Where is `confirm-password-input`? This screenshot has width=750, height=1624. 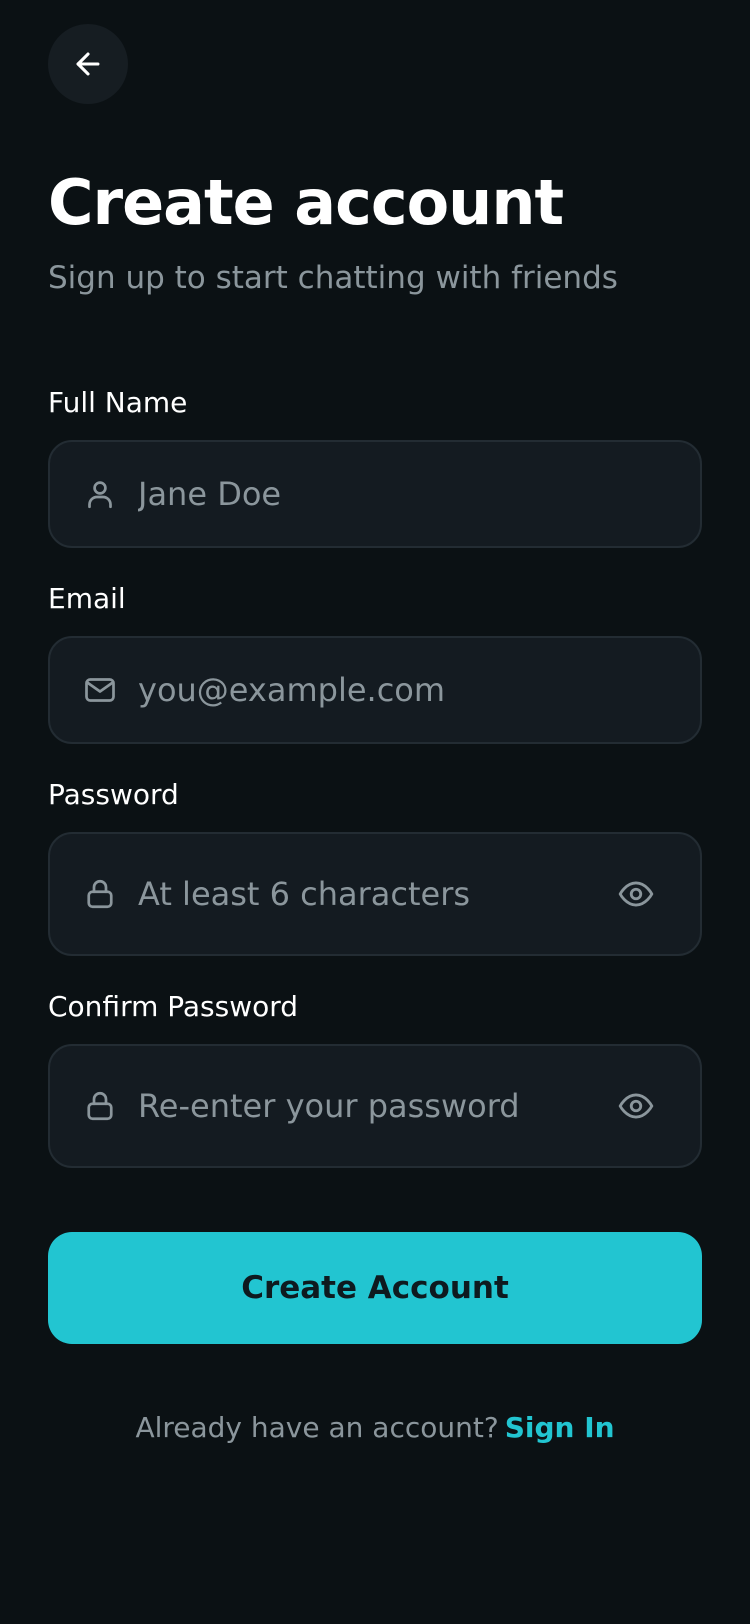
confirm-password-input is located at coordinates (377, 1106).